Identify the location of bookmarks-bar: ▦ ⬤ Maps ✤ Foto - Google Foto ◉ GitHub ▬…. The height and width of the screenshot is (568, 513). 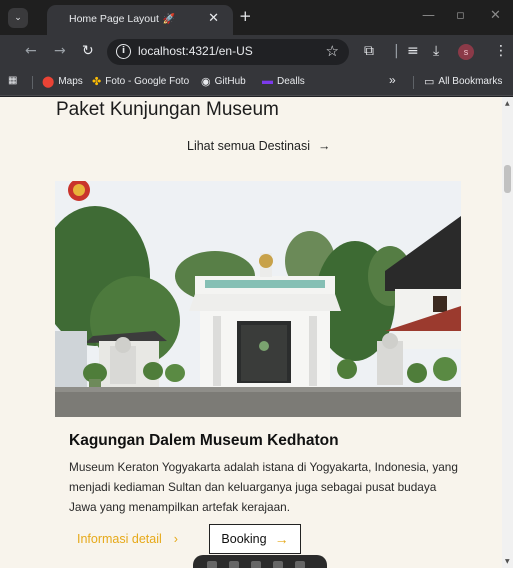
(256, 82).